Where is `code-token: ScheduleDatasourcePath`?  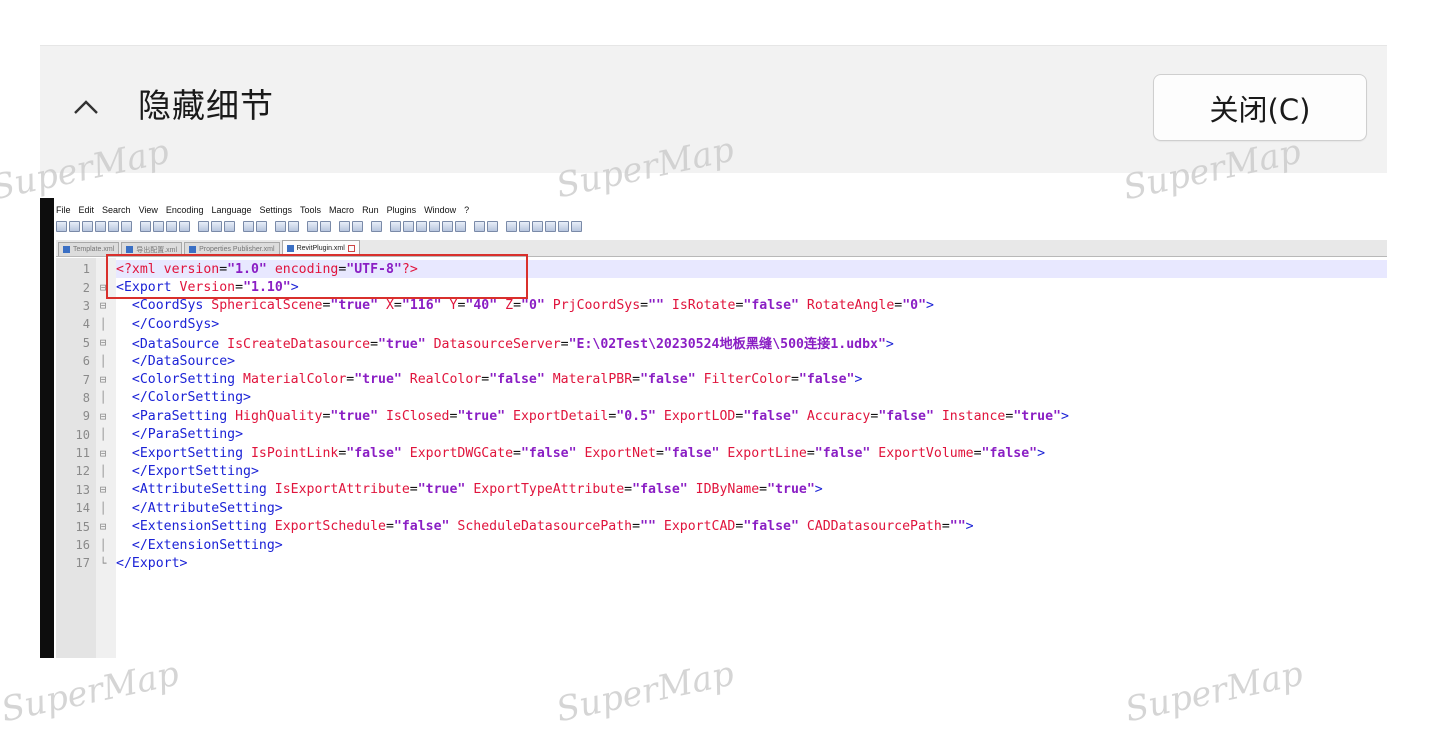
code-token: ScheduleDatasourcePath is located at coordinates (541, 527).